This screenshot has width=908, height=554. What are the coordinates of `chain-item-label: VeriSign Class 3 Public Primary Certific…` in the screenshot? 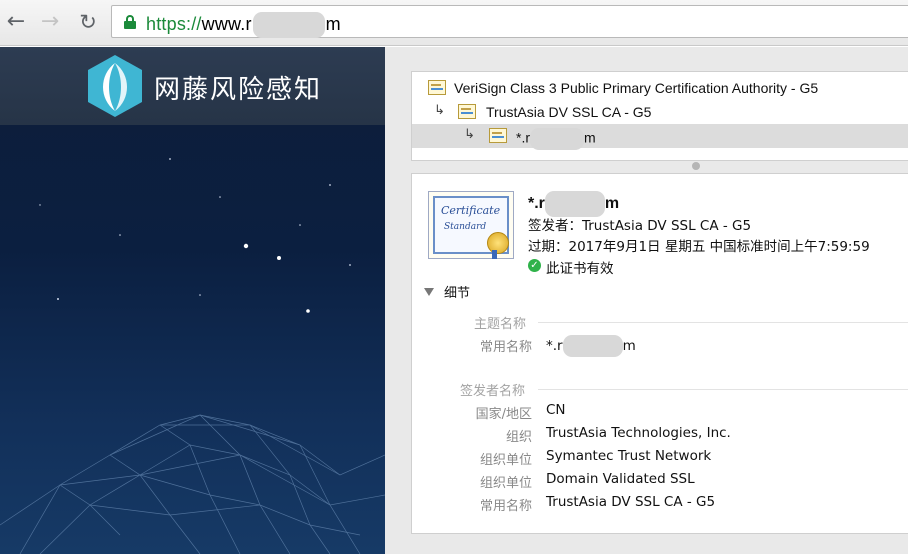 It's located at (636, 88).